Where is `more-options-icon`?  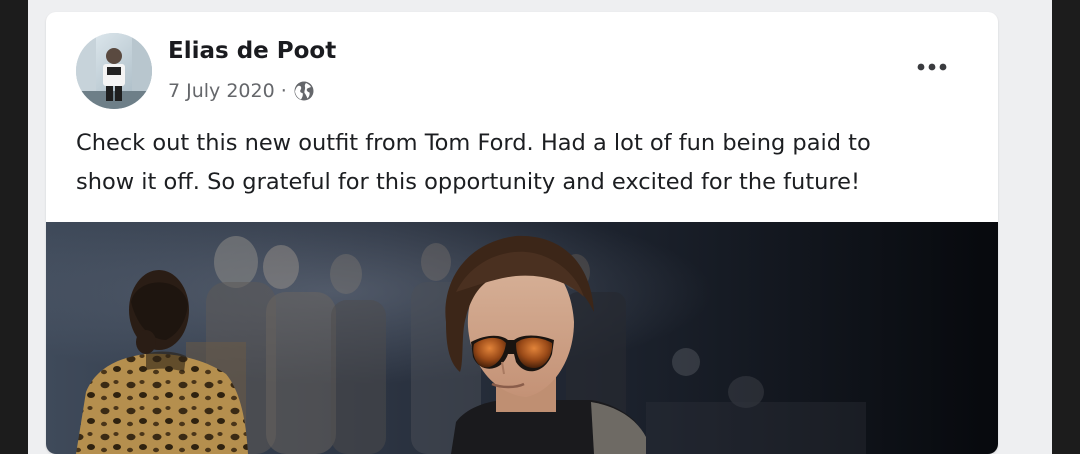 more-options-icon is located at coordinates (932, 67).